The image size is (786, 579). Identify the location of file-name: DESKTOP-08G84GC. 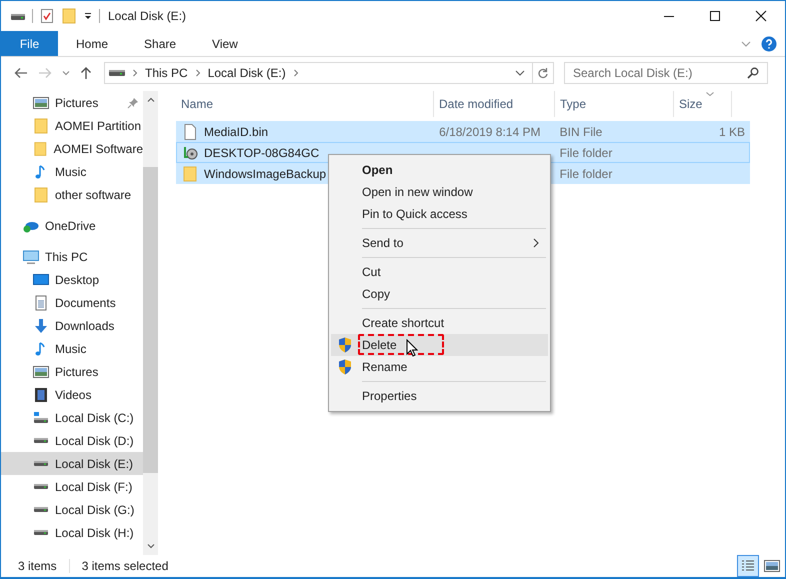
(262, 153).